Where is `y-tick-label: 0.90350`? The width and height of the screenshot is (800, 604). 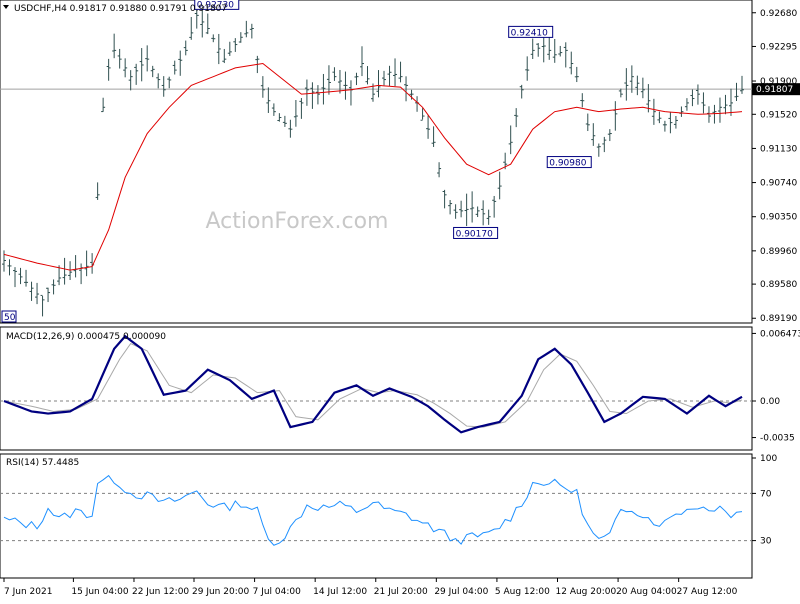
y-tick-label: 0.90350 is located at coordinates (778, 218).